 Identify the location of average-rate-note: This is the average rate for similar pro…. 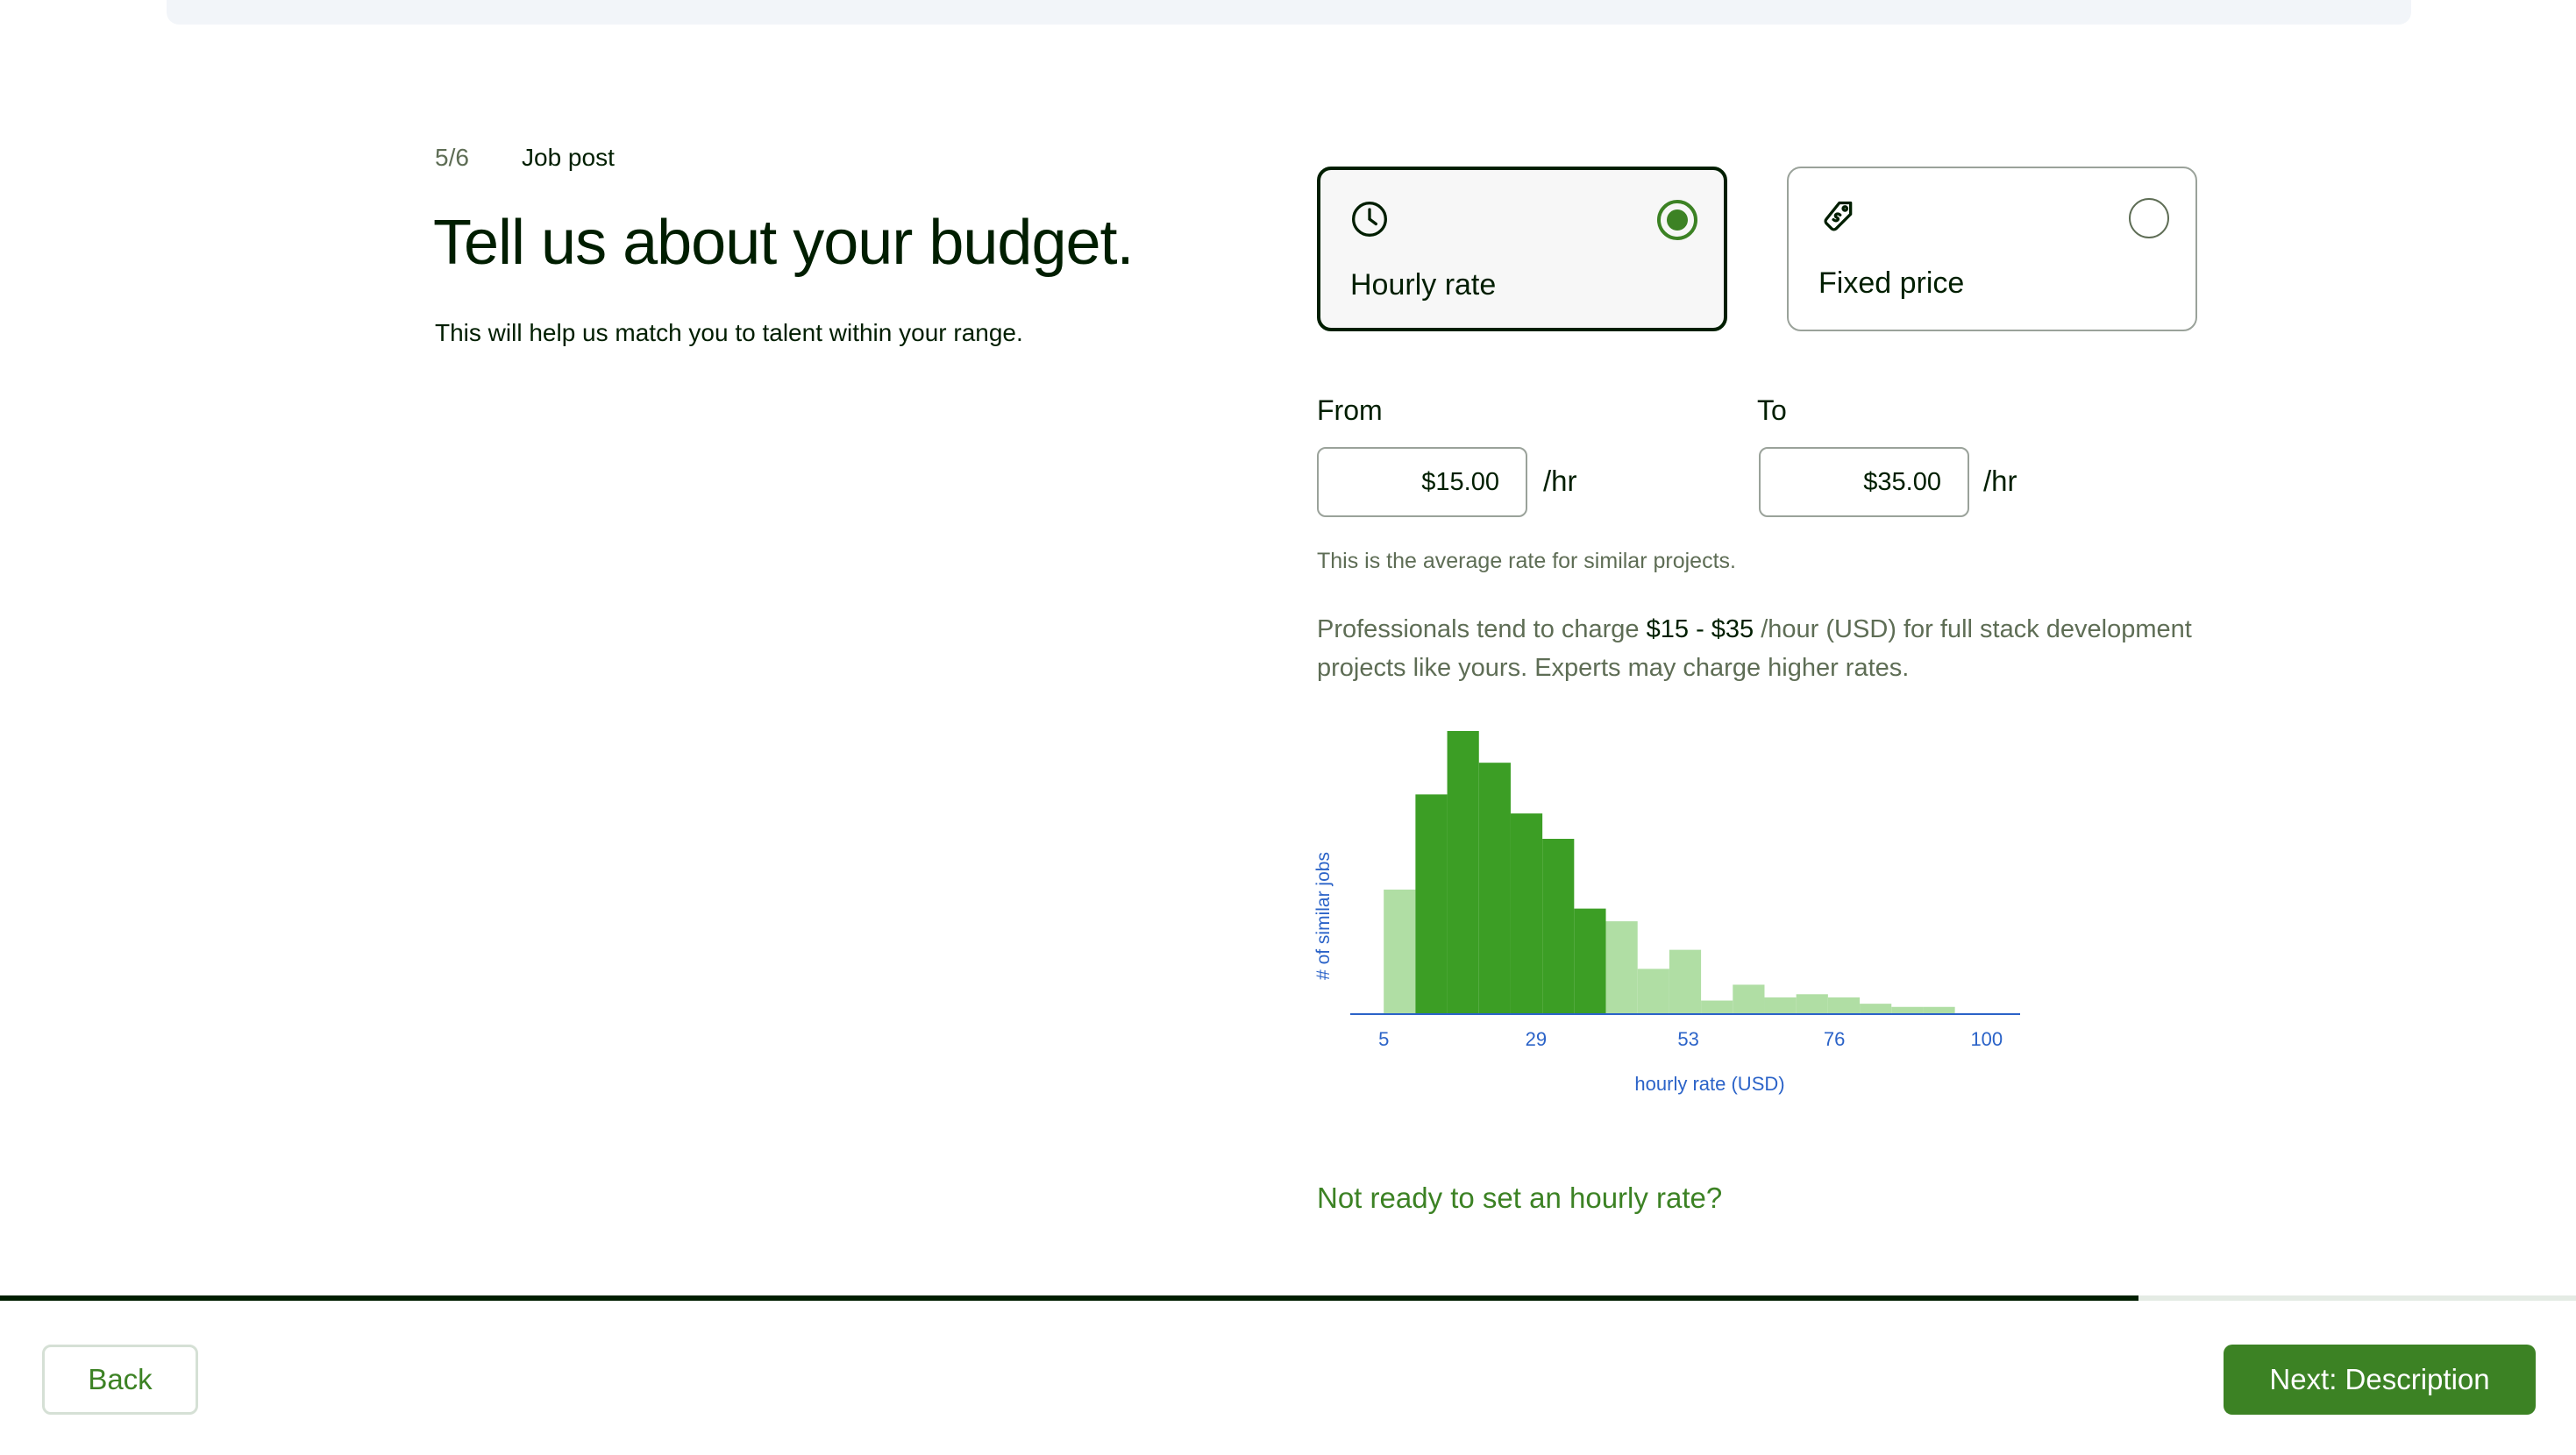
(1526, 561).